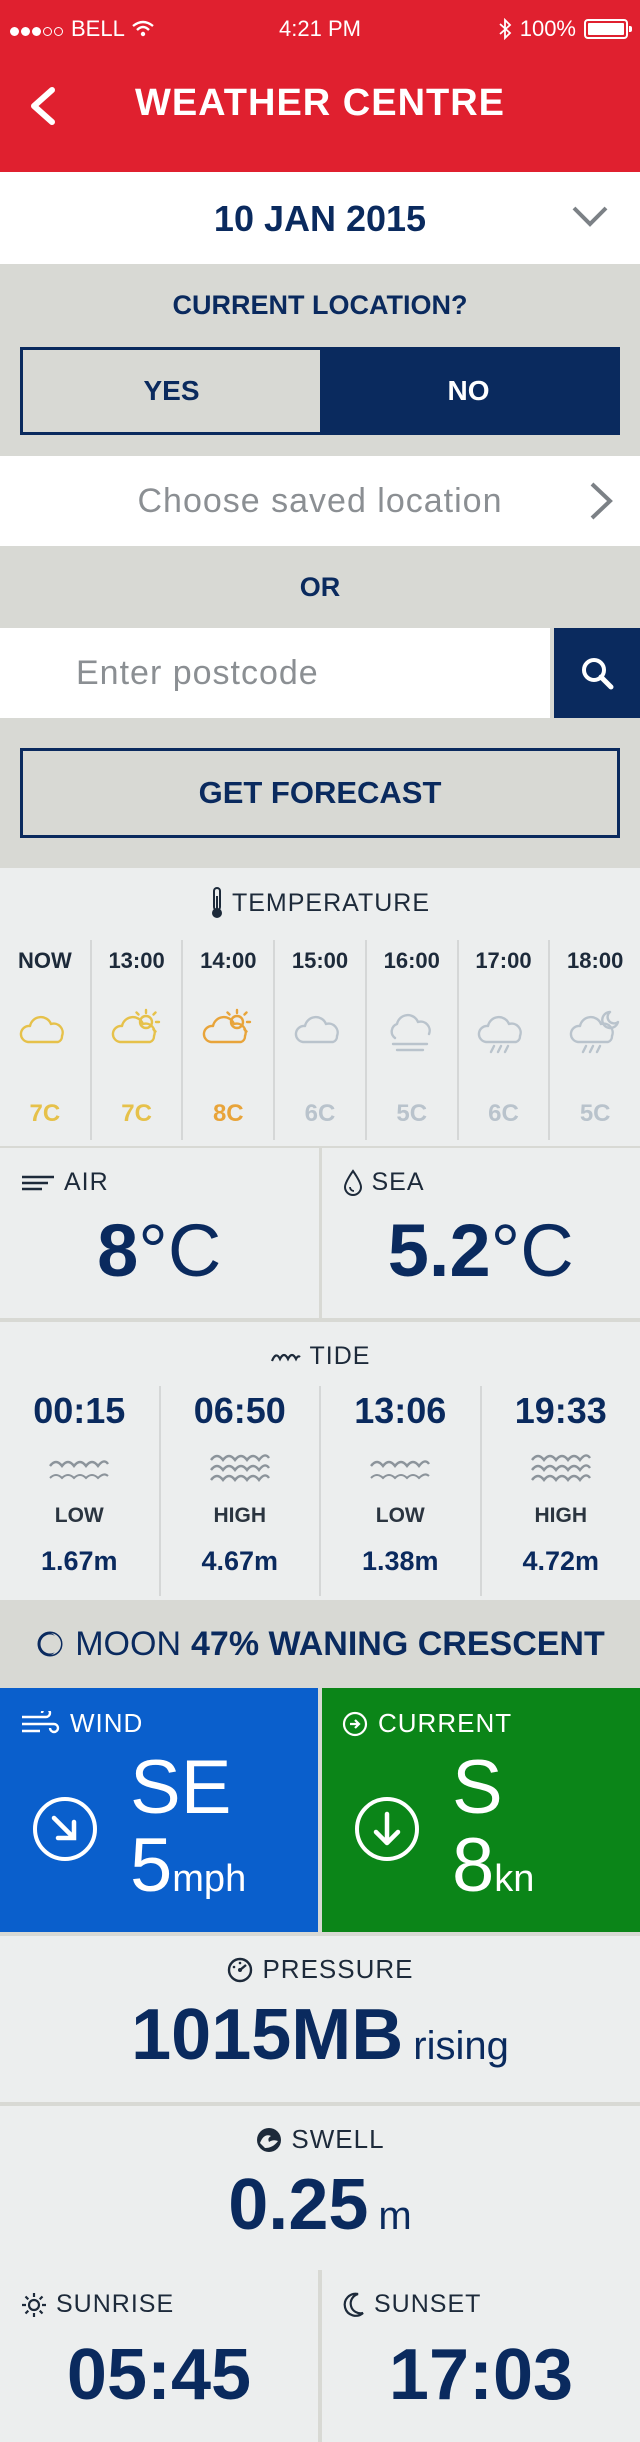 This screenshot has height=2442, width=640. Describe the element at coordinates (216, 902) in the screenshot. I see `thermometer-icon` at that location.